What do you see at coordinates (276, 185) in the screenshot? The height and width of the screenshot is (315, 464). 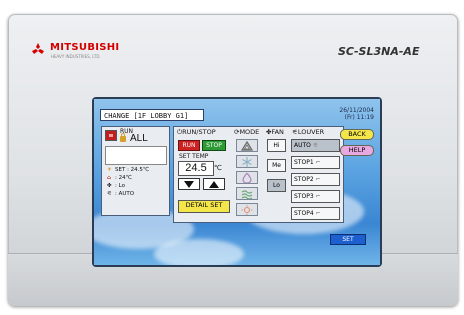 I see `fan-lo-button: Lo` at bounding box center [276, 185].